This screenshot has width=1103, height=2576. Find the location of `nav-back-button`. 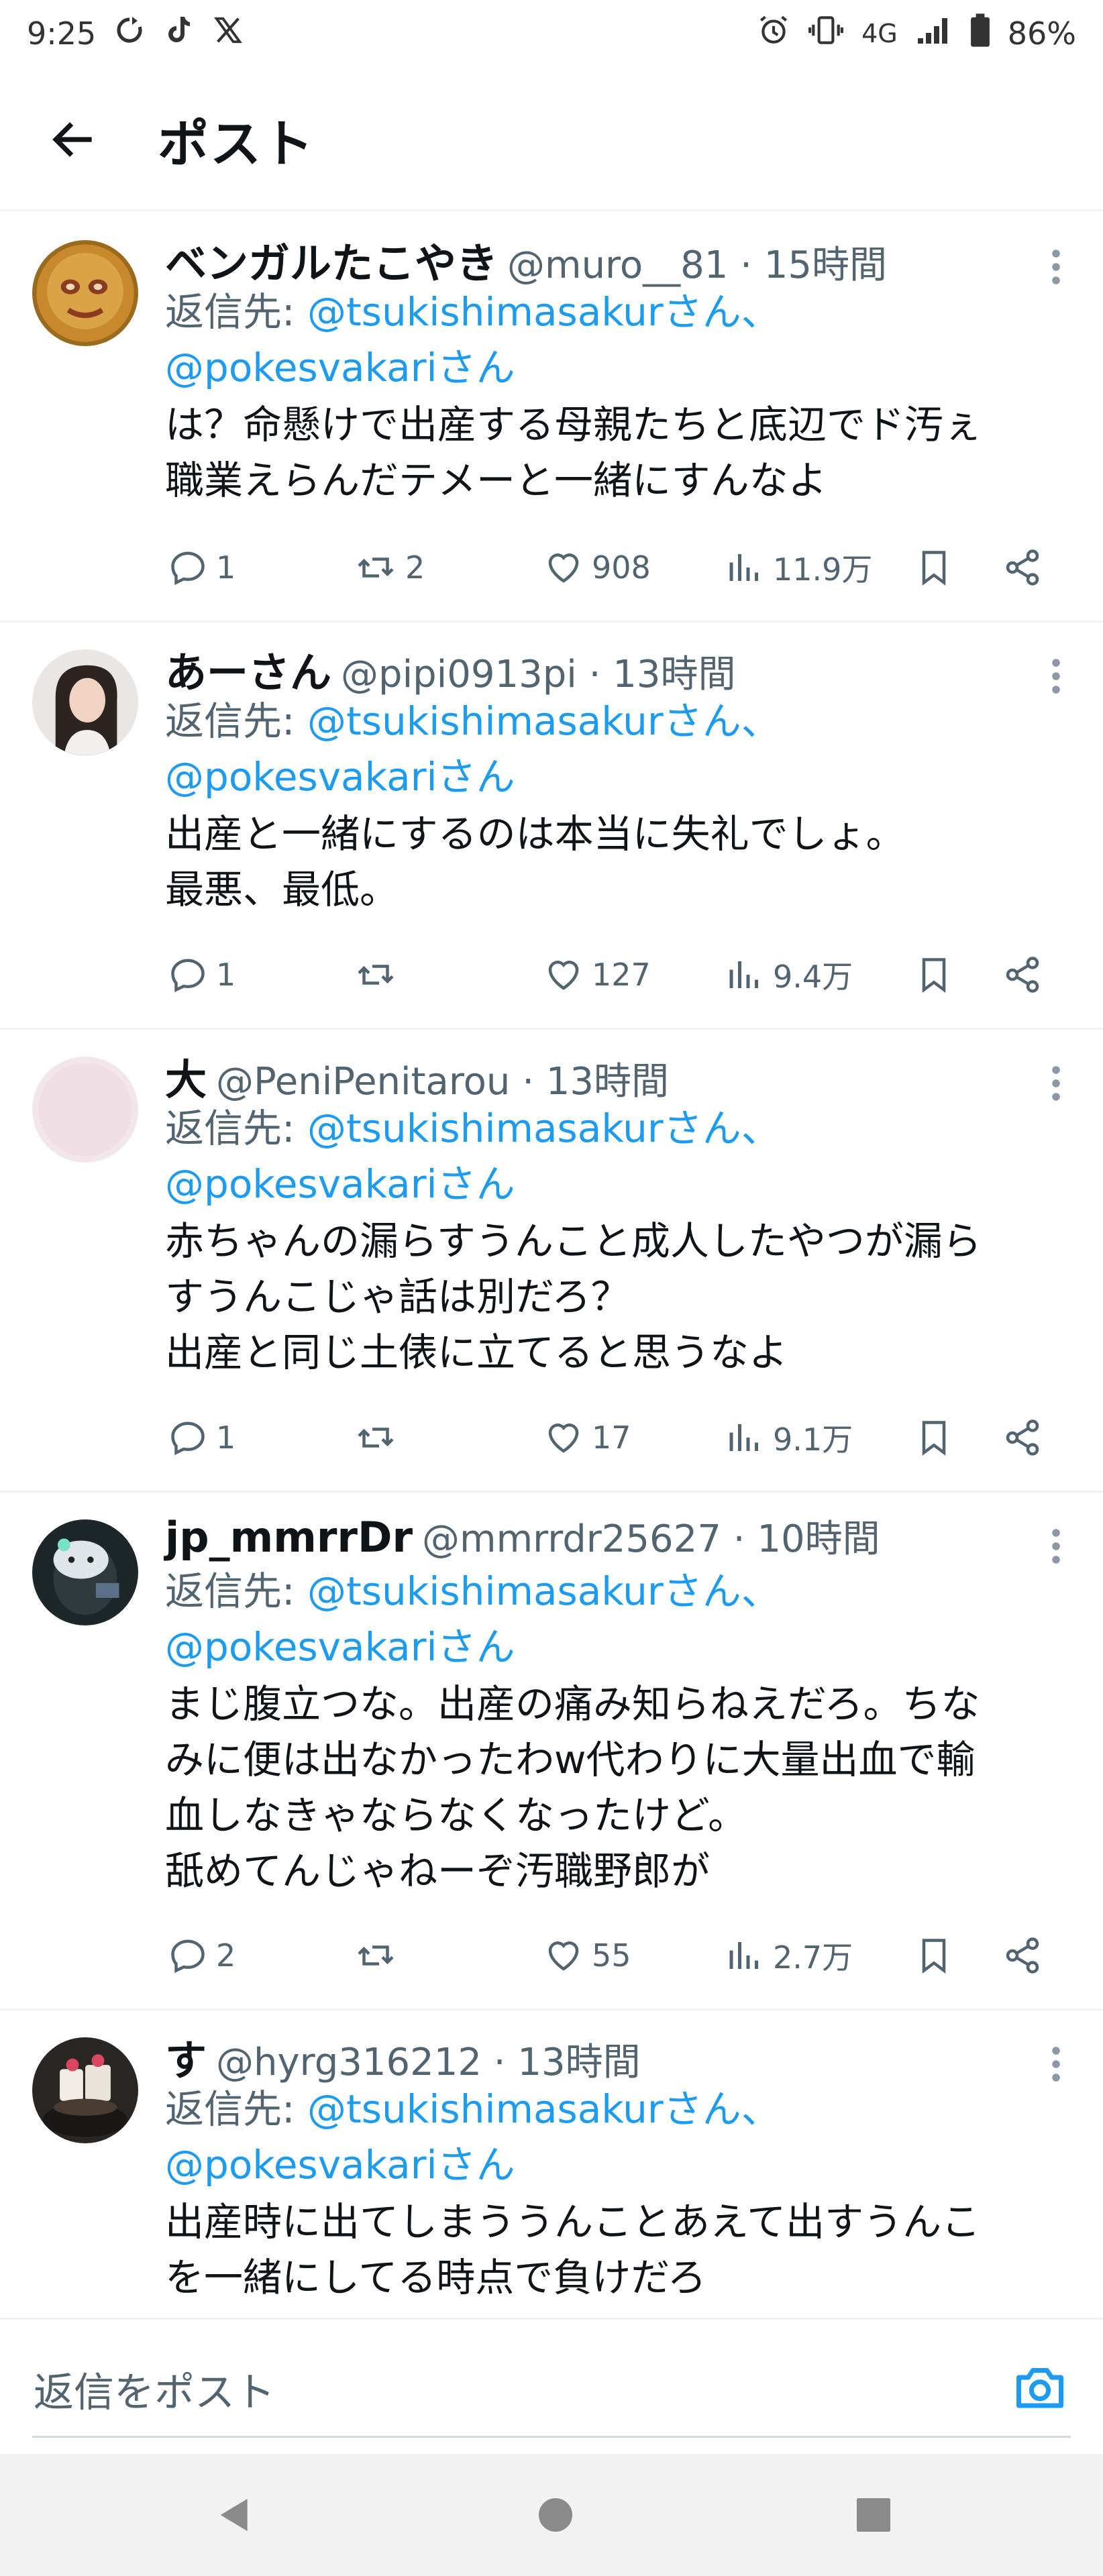

nav-back-button is located at coordinates (235, 2514).